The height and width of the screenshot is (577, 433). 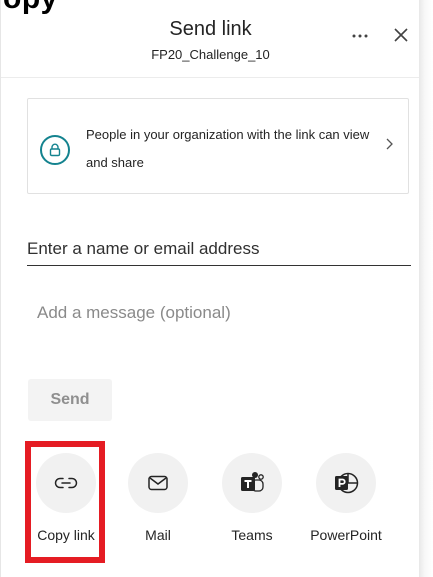 I want to click on teams-icon, so click(x=252, y=482).